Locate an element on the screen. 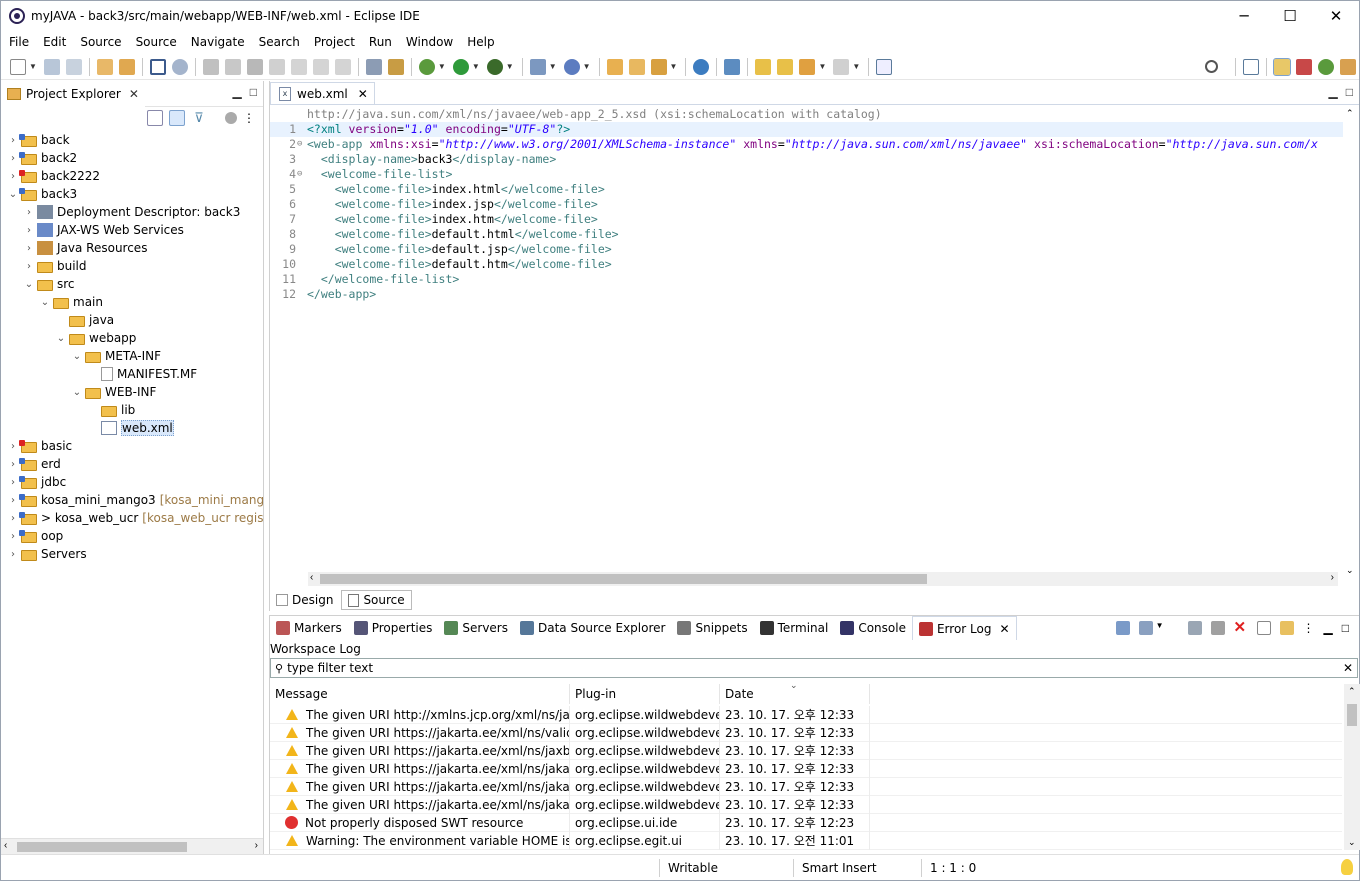 This screenshot has width=1360, height=881. tree-item: MANIFEST.MF is located at coordinates (142, 374).